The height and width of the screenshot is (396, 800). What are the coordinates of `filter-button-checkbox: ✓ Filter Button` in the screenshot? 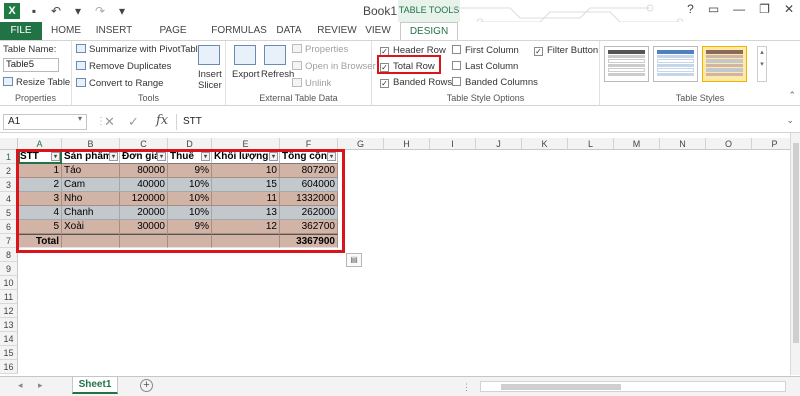 It's located at (566, 50).